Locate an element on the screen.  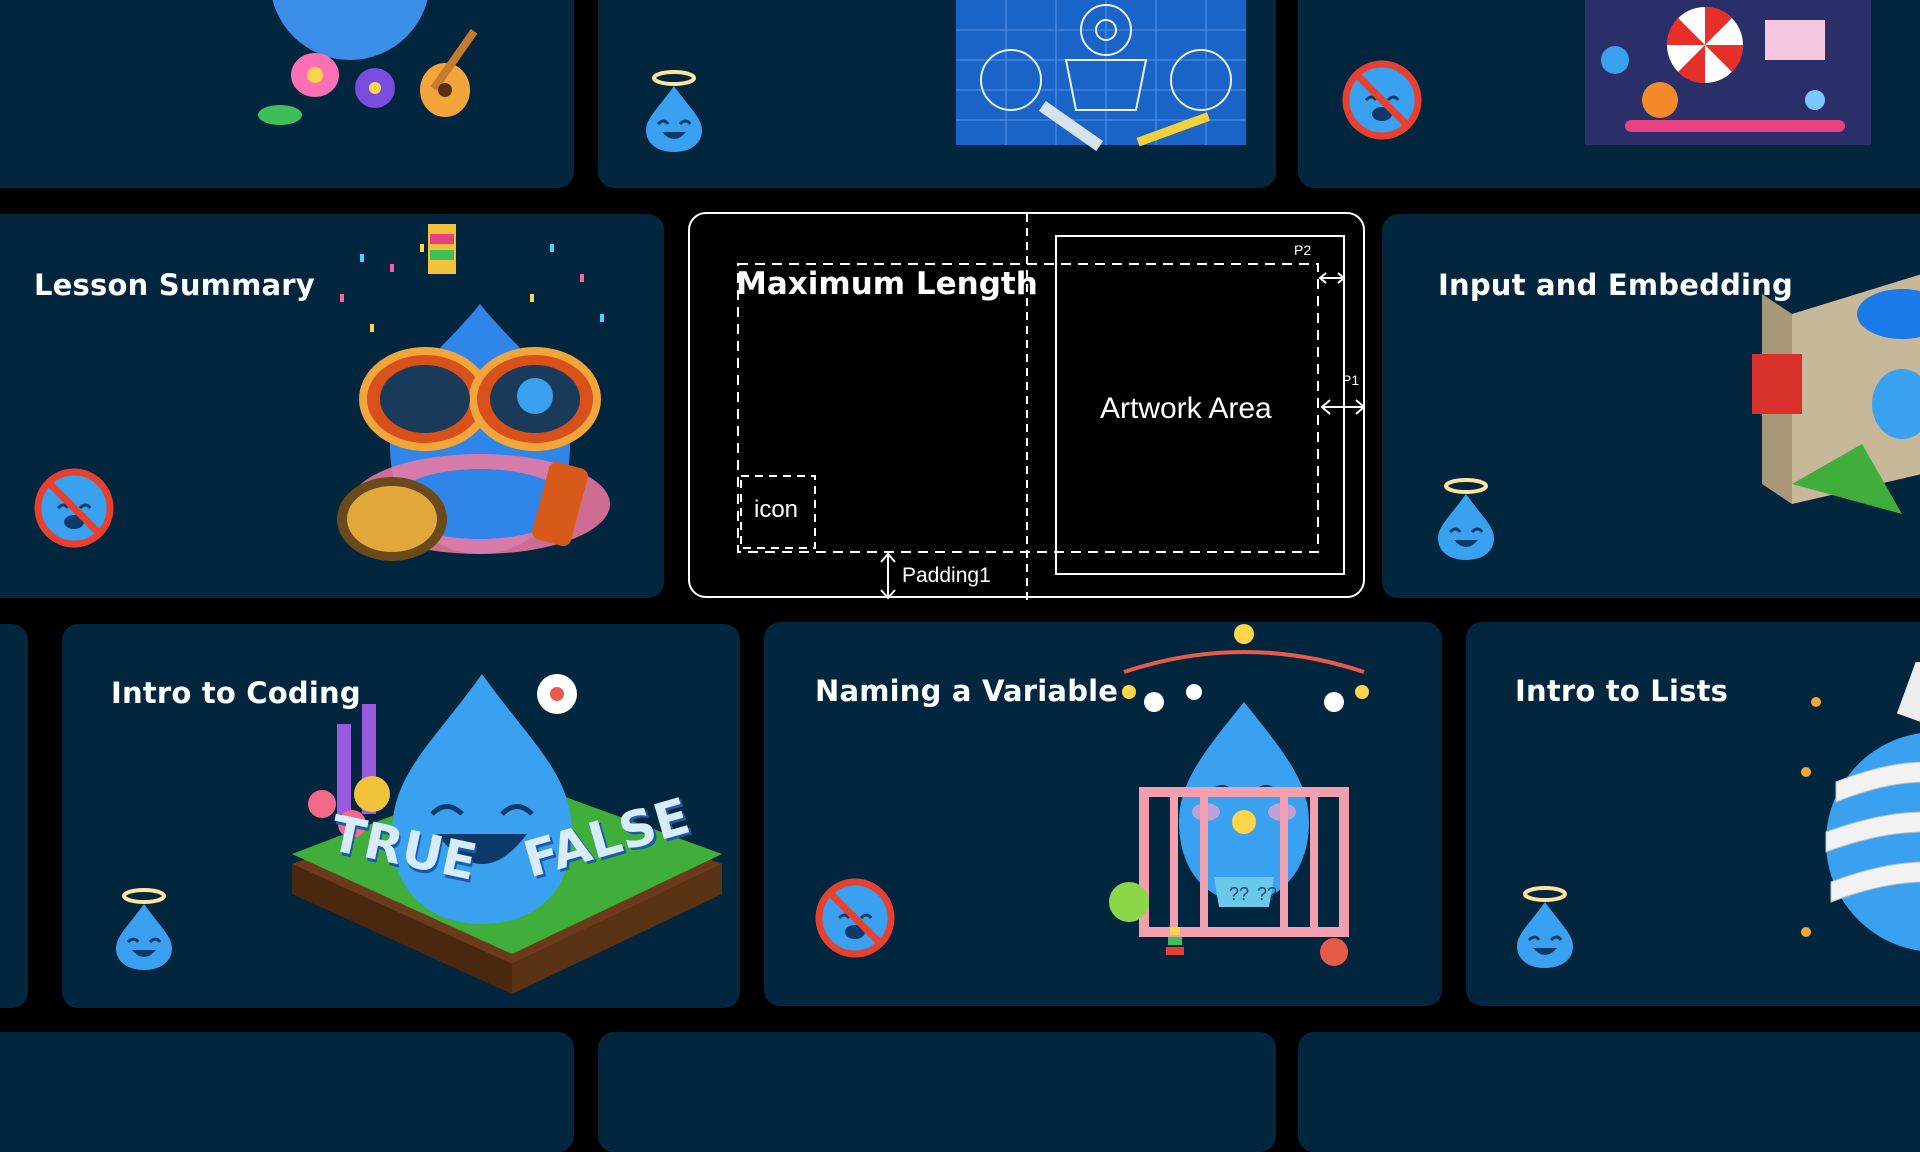
card-bottom-left is located at coordinates (287, 1092).